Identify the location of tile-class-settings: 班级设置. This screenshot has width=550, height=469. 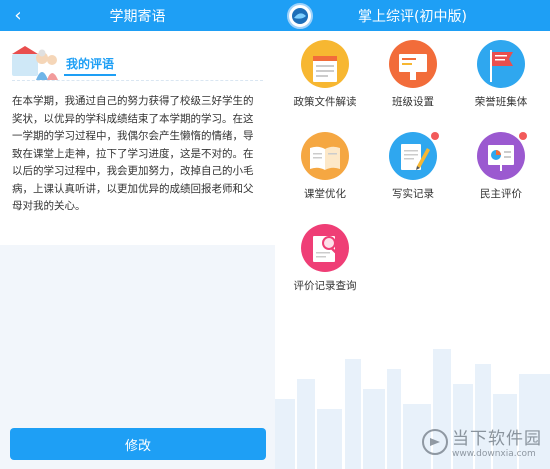
(413, 80).